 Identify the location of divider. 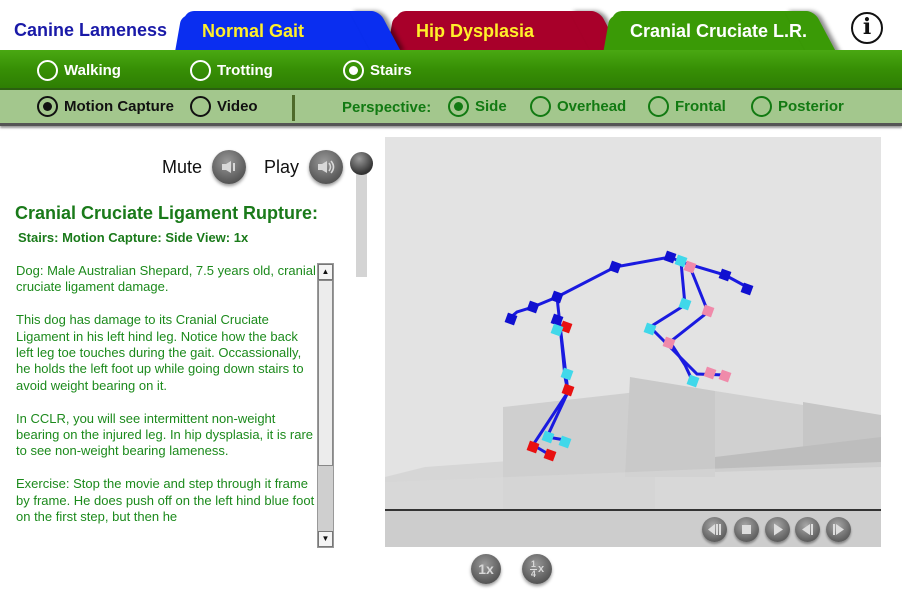
(293, 108).